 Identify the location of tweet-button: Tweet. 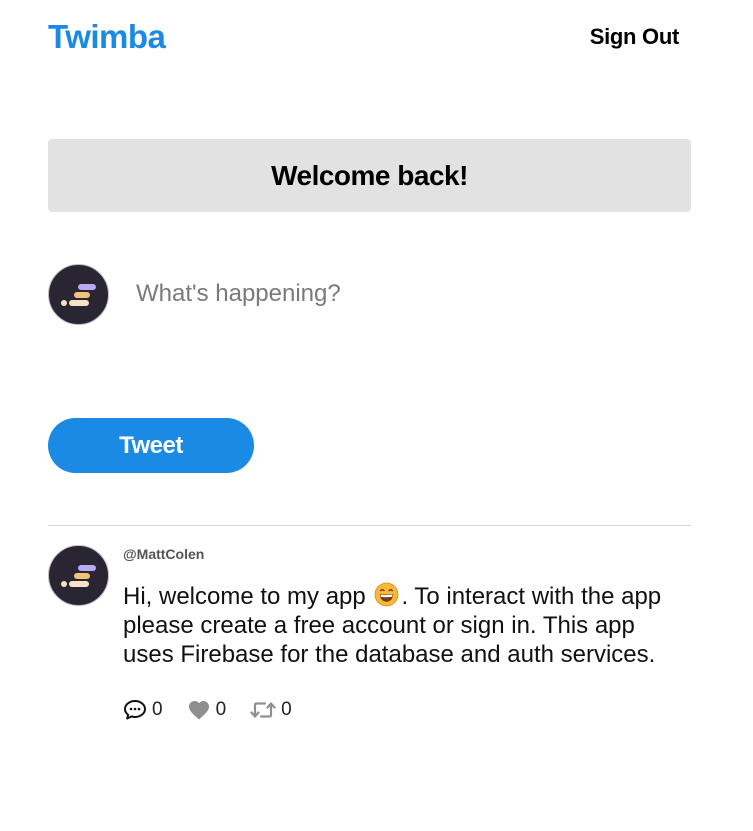
(151, 445).